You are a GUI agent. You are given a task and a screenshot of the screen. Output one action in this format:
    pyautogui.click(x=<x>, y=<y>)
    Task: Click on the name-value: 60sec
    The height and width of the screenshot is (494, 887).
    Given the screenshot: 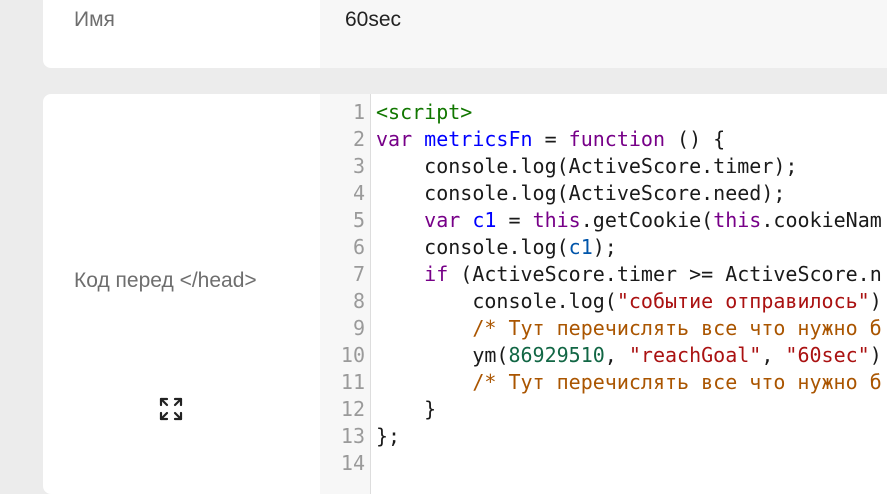 What is the action you would take?
    pyautogui.click(x=373, y=20)
    